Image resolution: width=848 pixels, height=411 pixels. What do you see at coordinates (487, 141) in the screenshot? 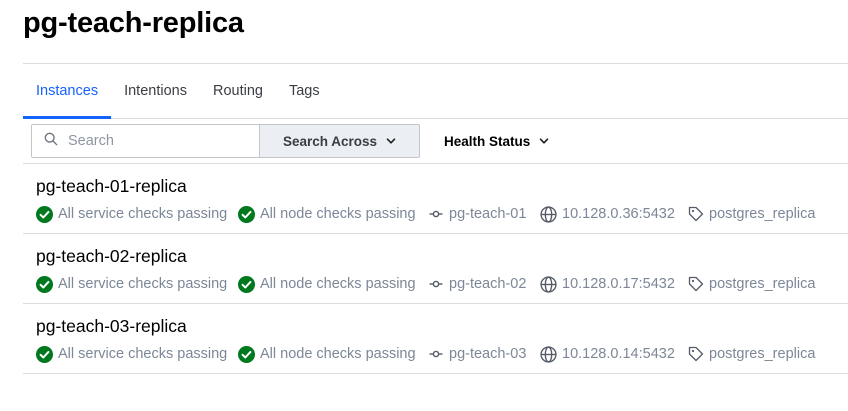
I see `health-status-label: Health Status` at bounding box center [487, 141].